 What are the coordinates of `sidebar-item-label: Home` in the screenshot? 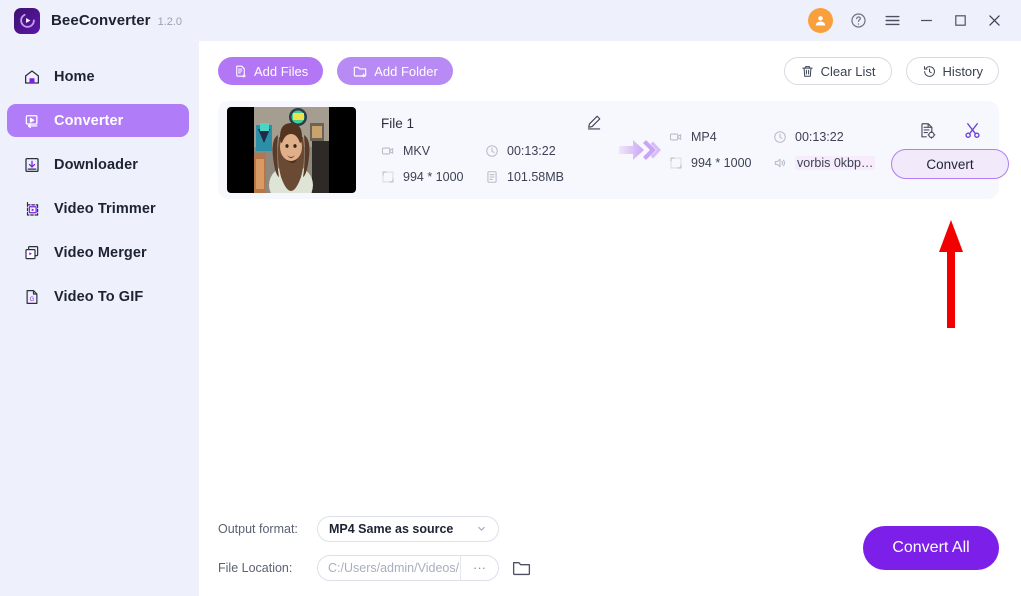 It's located at (74, 76).